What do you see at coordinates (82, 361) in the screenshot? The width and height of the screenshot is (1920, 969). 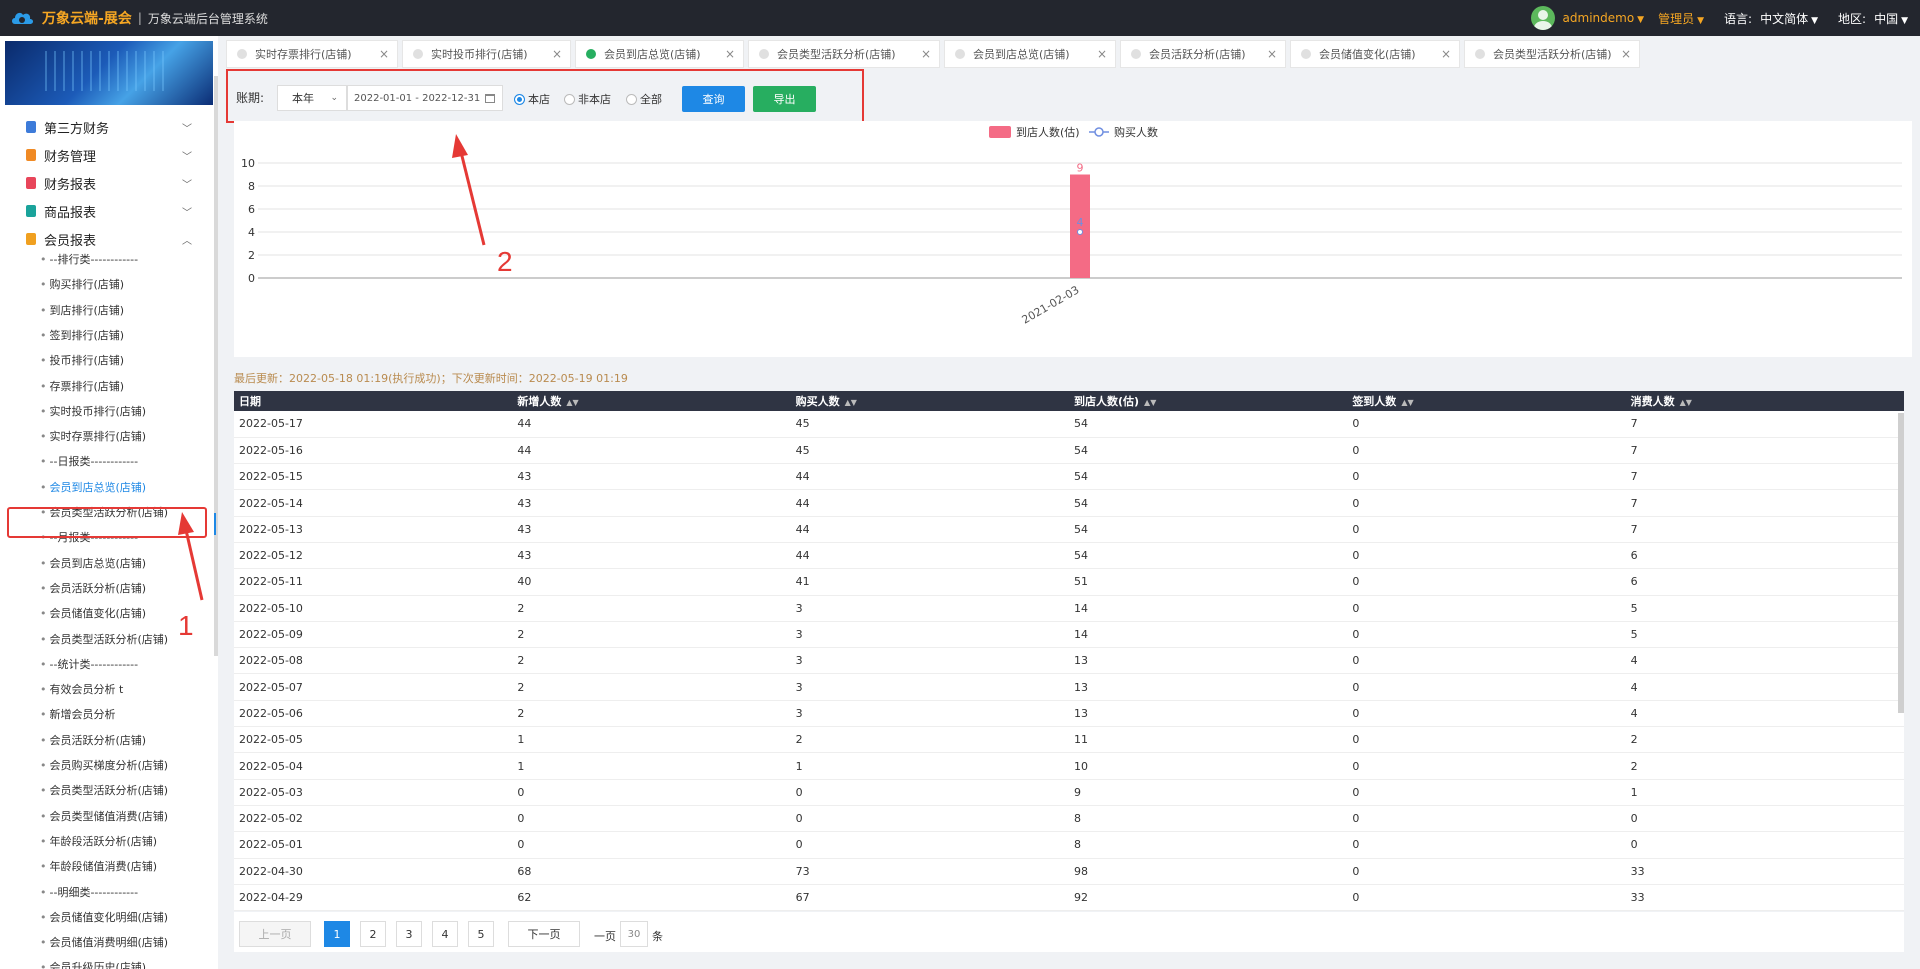 I see `sidebar-item: 投币排行(店铺)` at bounding box center [82, 361].